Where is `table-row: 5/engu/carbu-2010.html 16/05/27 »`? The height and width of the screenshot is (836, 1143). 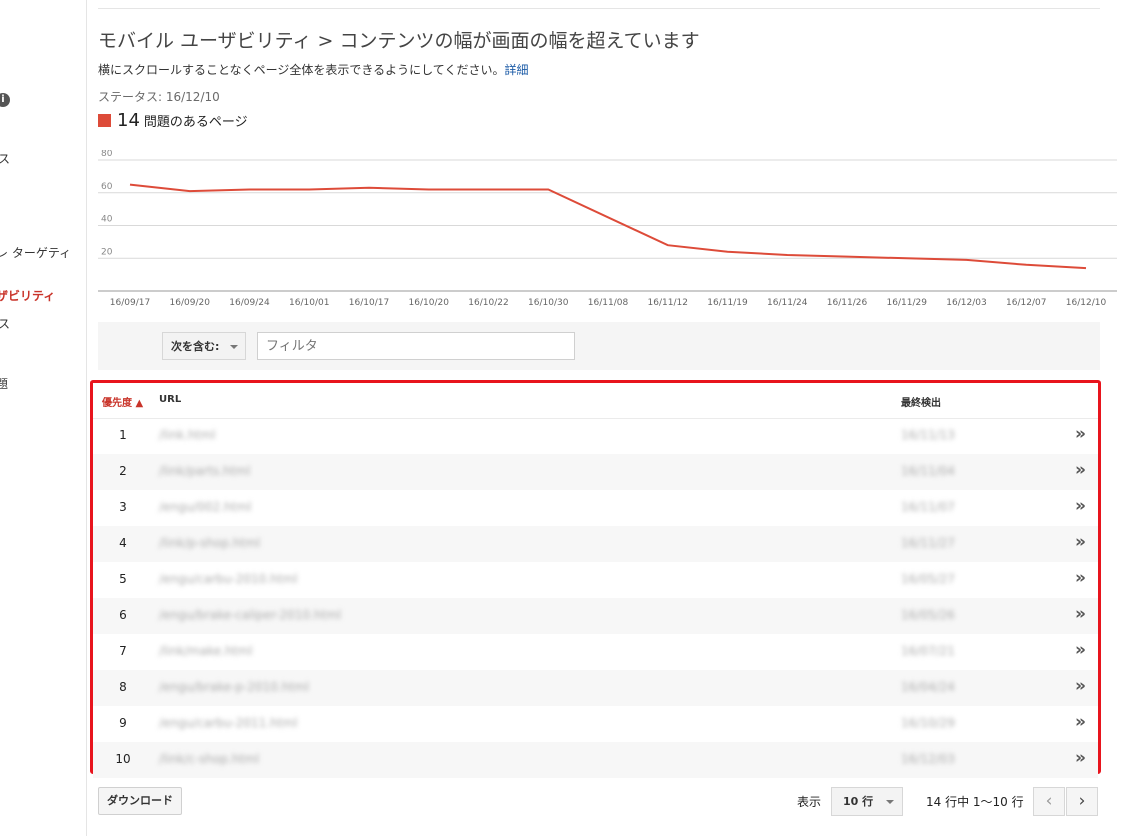
table-row: 5/engu/carbu-2010.html 16/05/27 » is located at coordinates (595, 580).